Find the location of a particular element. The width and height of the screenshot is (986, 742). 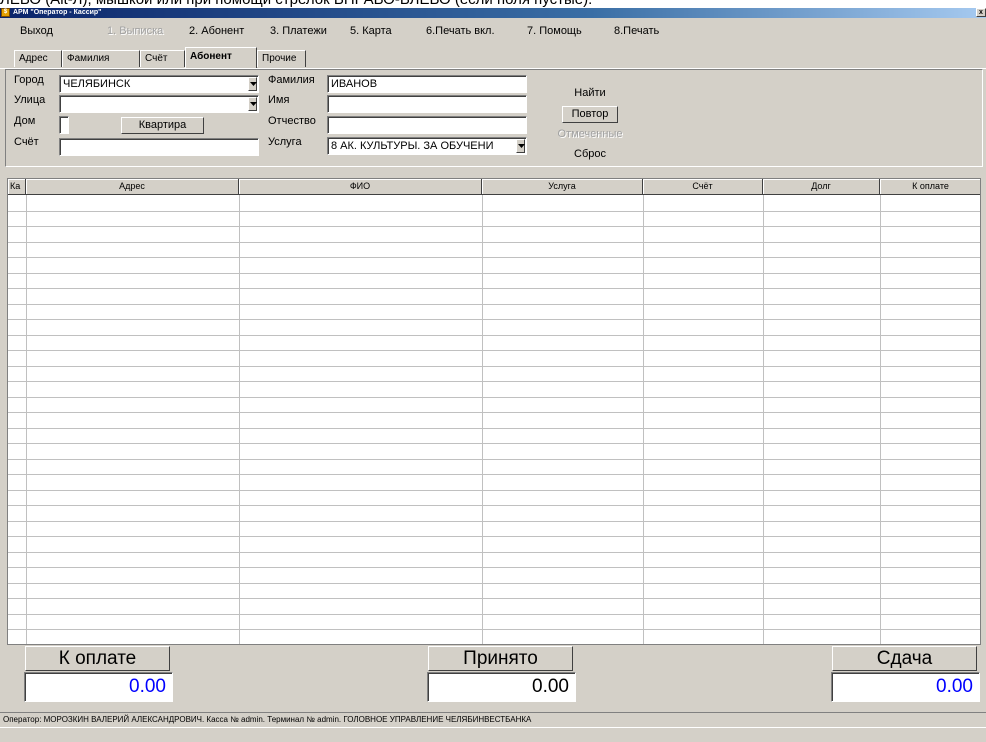

col-header-address: Адрес is located at coordinates (132, 187).